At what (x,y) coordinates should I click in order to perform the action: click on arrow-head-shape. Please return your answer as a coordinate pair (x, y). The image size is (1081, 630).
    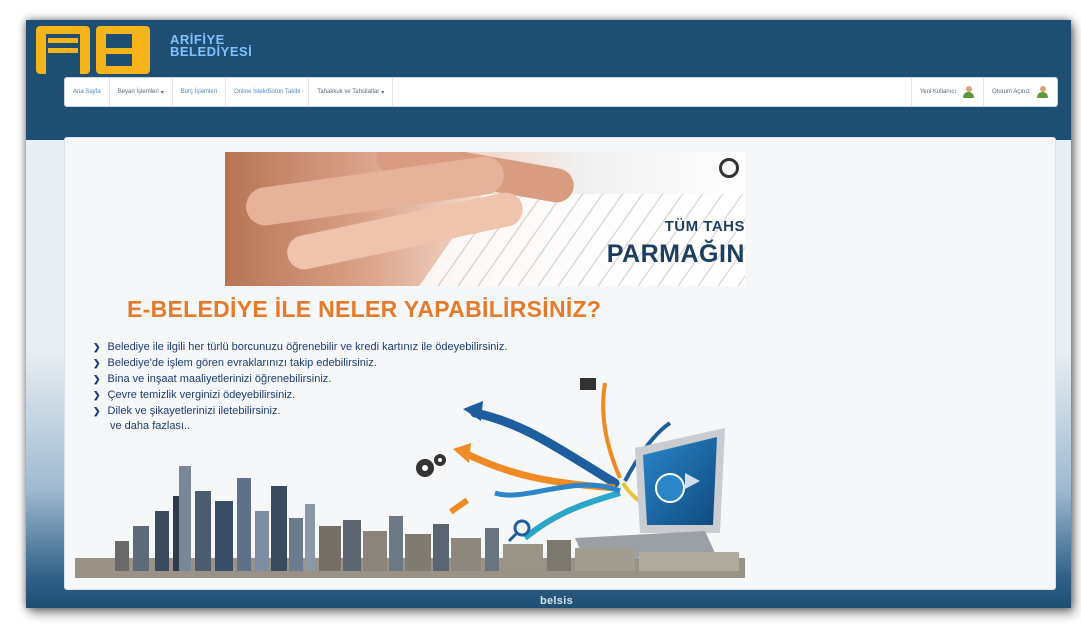
    Looking at the image, I should click on (473, 411).